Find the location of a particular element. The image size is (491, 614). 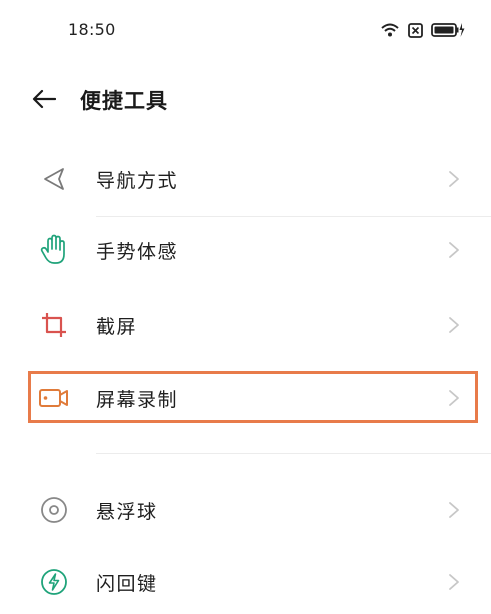

arrow-left-icon is located at coordinates (44, 99).